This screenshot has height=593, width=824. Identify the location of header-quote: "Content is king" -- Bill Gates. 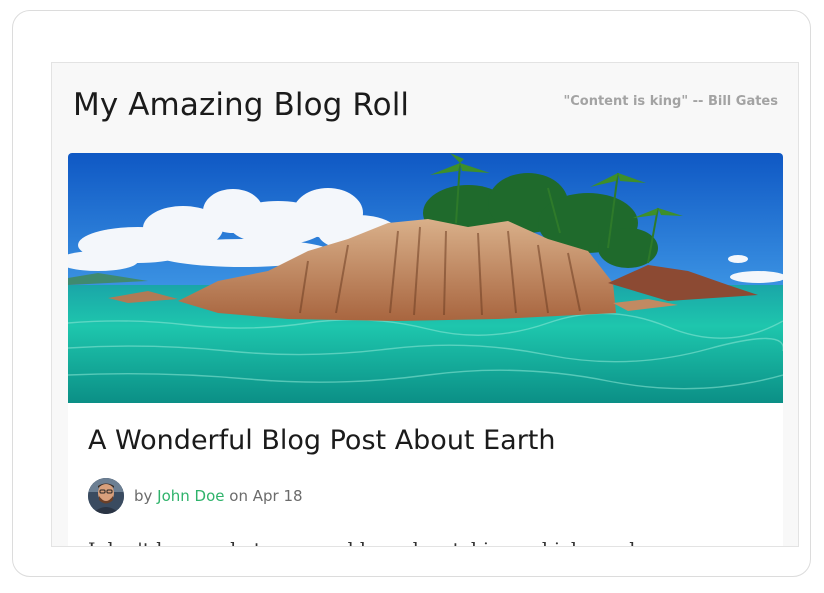
(670, 101).